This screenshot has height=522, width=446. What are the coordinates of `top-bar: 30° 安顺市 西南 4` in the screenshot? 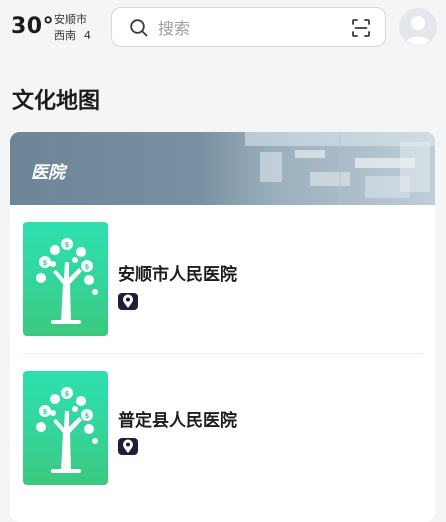 It's located at (223, 28).